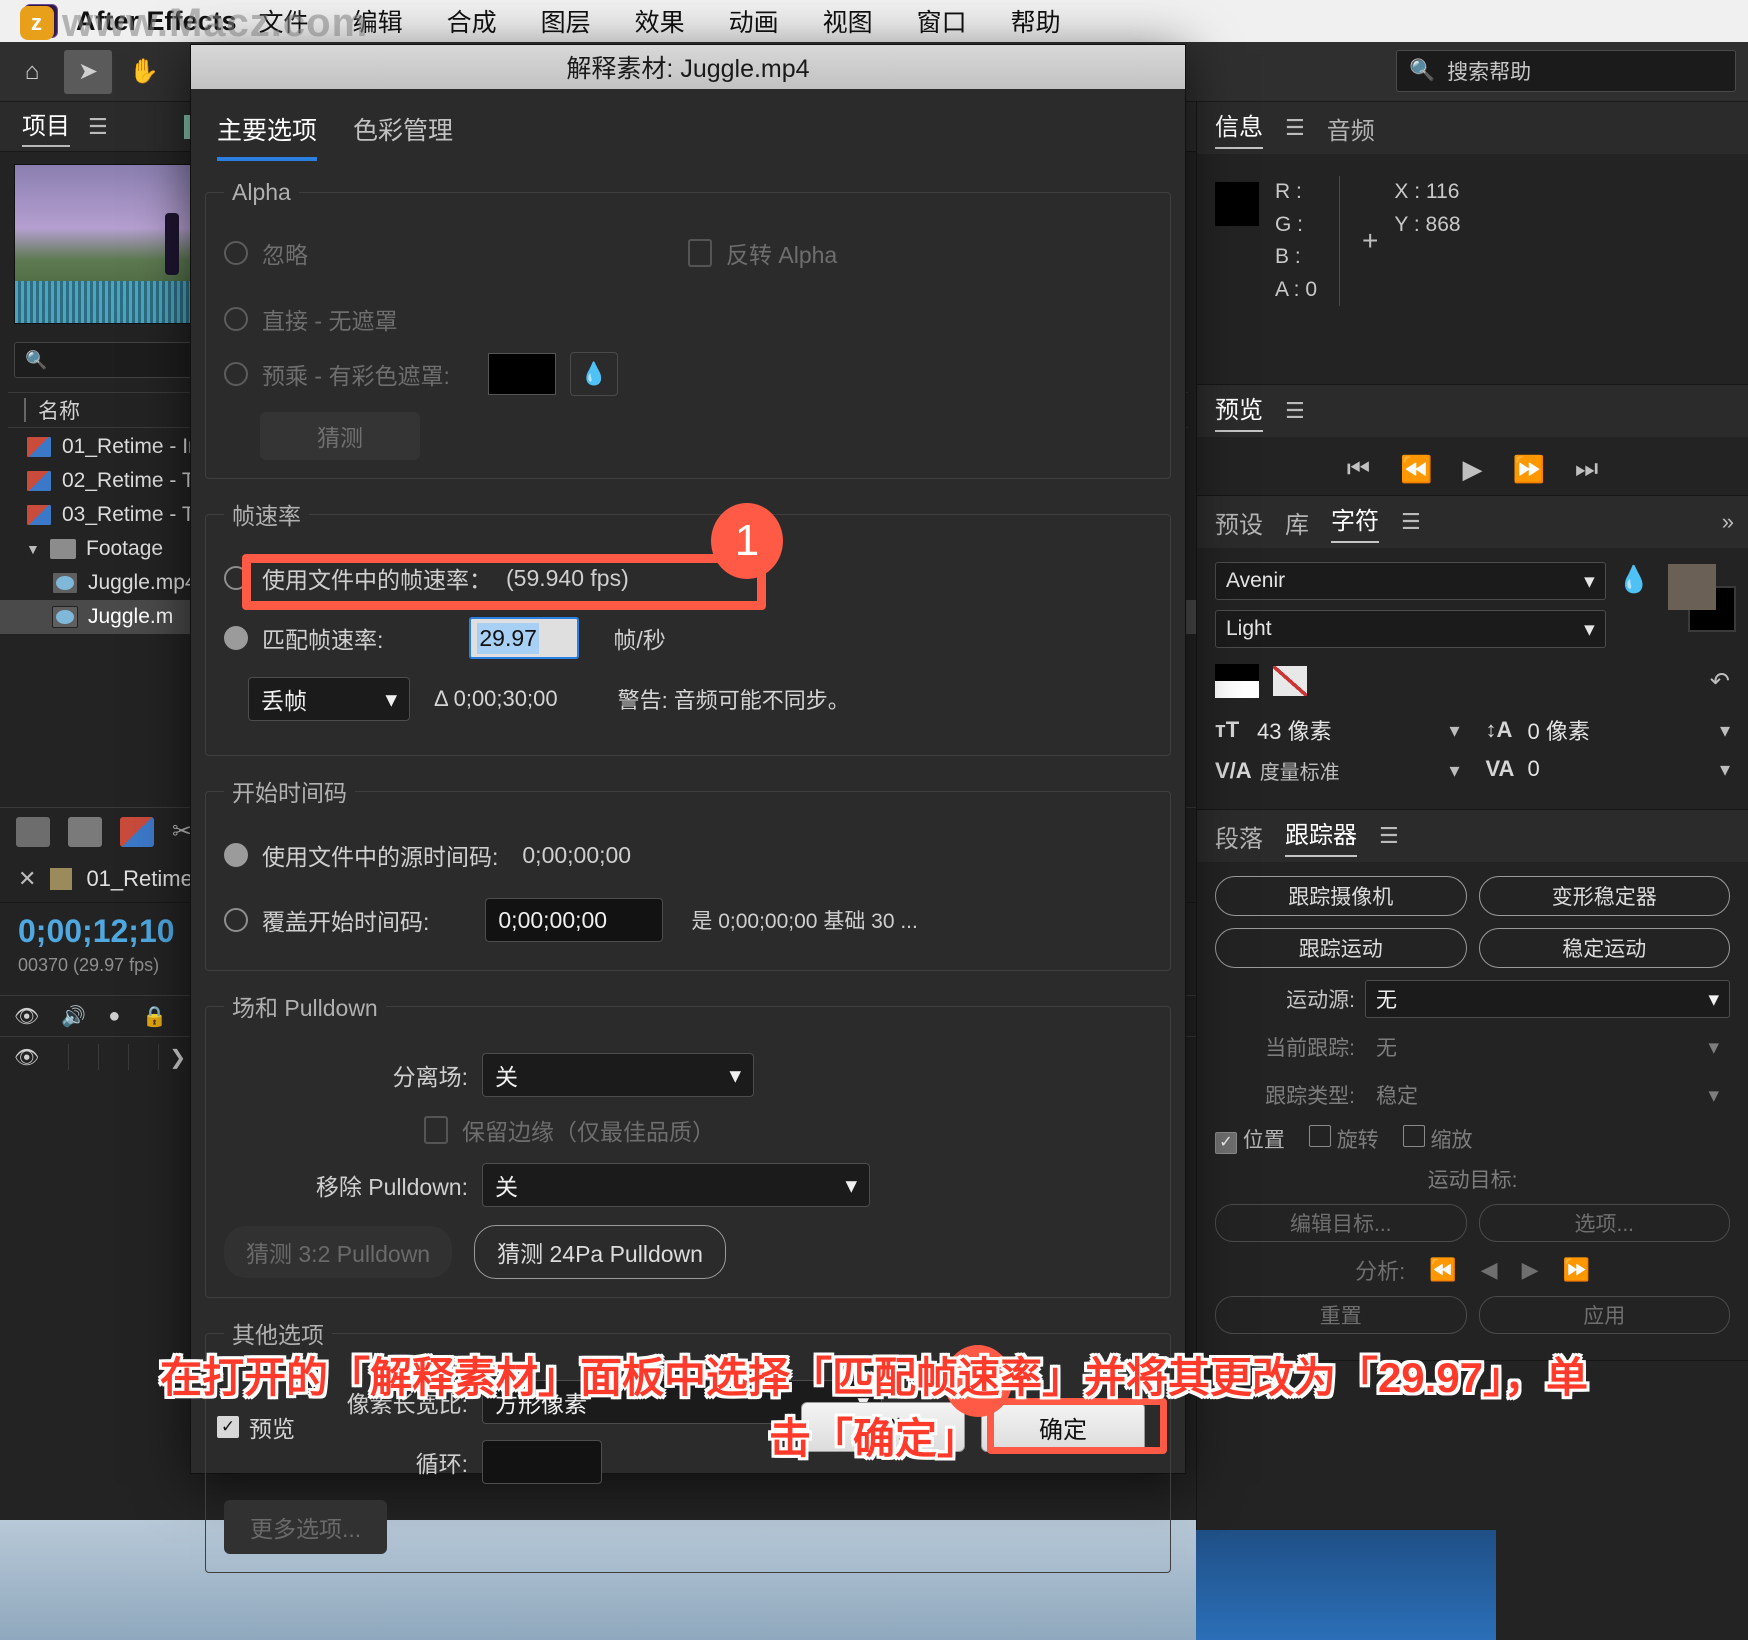  What do you see at coordinates (883, 1427) in the screenshot?
I see `cancel-button: 取消` at bounding box center [883, 1427].